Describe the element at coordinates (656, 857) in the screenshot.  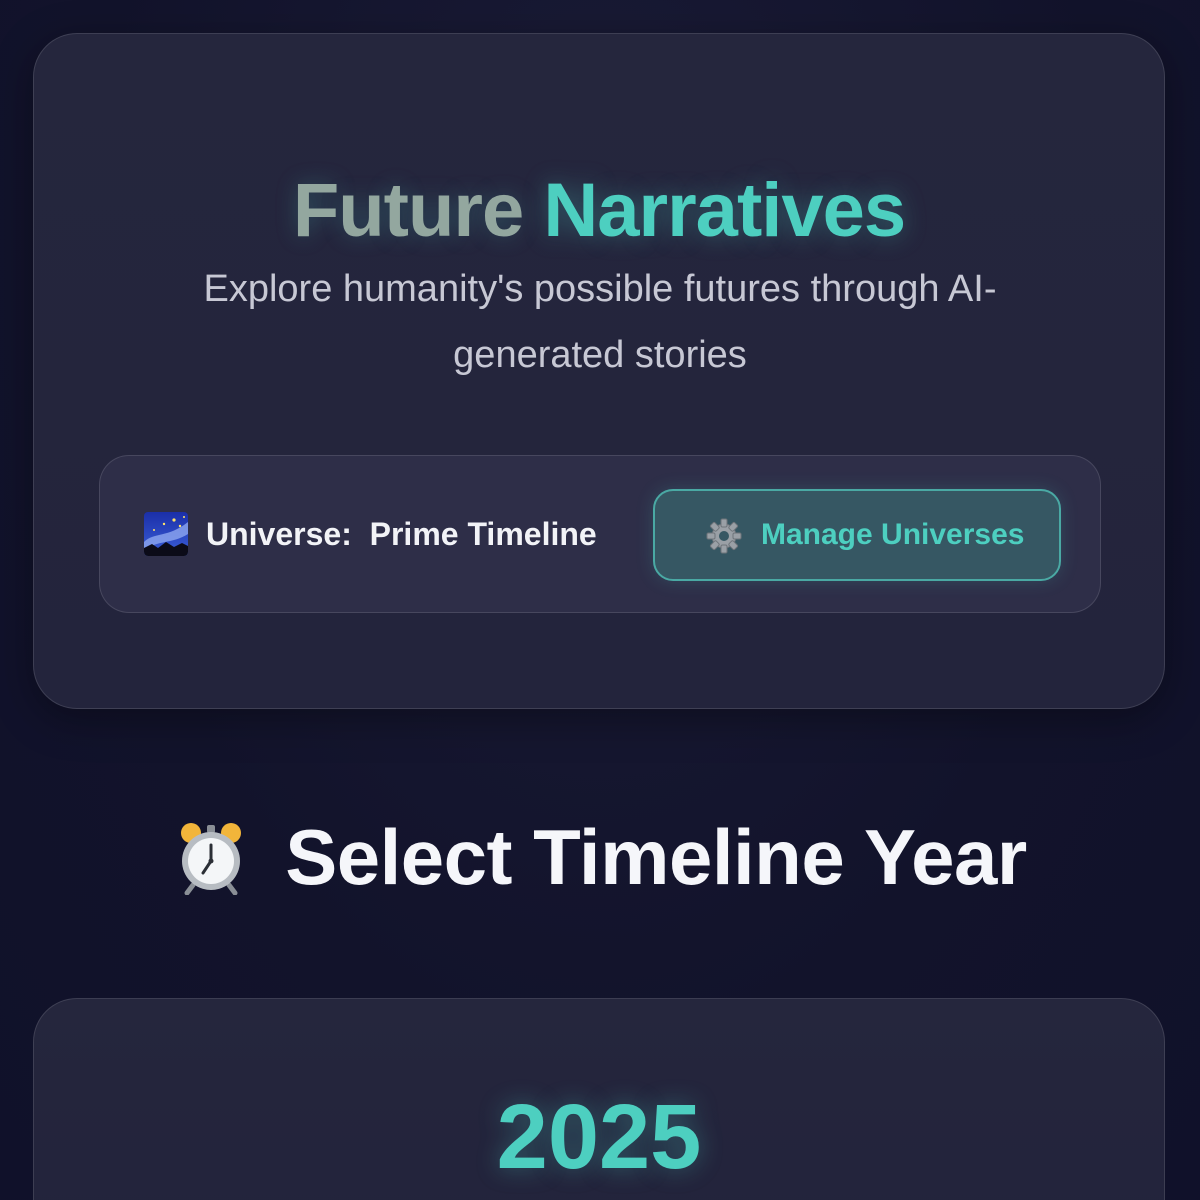
I see `section-title: Select Timeline Year` at that location.